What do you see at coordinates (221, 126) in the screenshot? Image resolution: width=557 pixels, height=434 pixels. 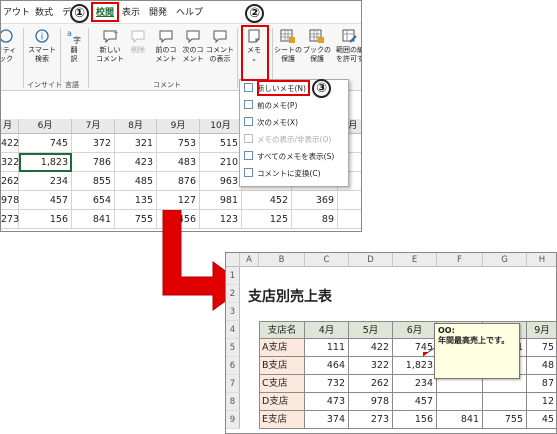 I see `column-header: 10月` at bounding box center [221, 126].